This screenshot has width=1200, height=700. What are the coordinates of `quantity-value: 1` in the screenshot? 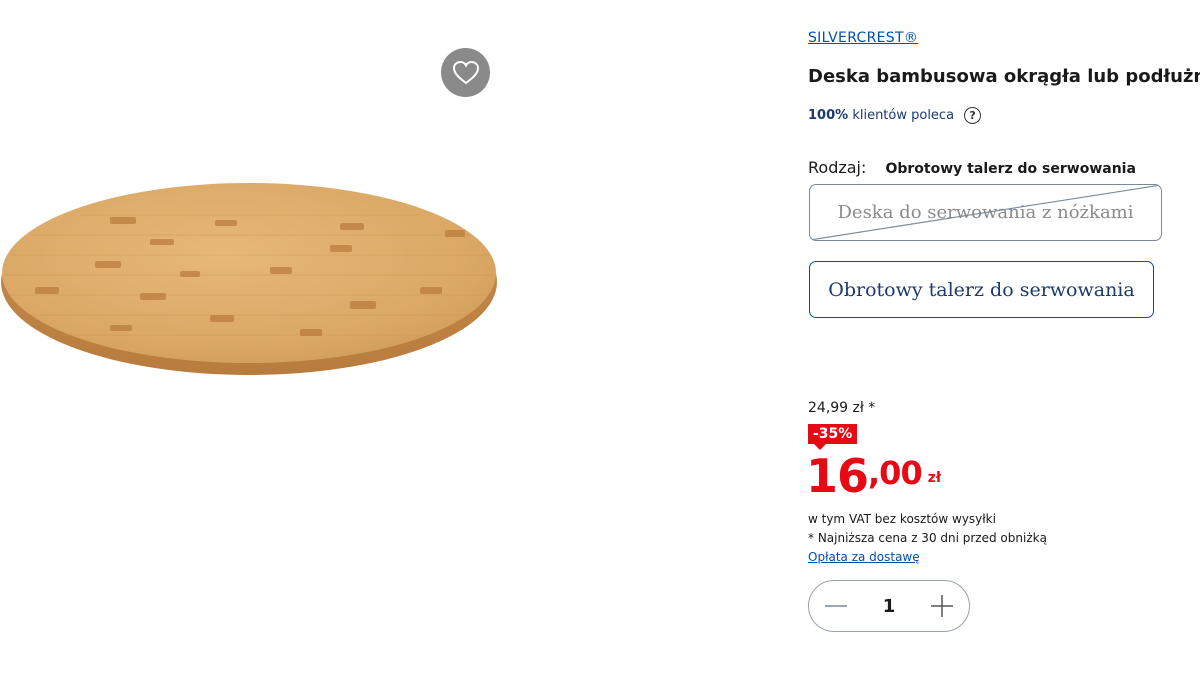 It's located at (889, 606).